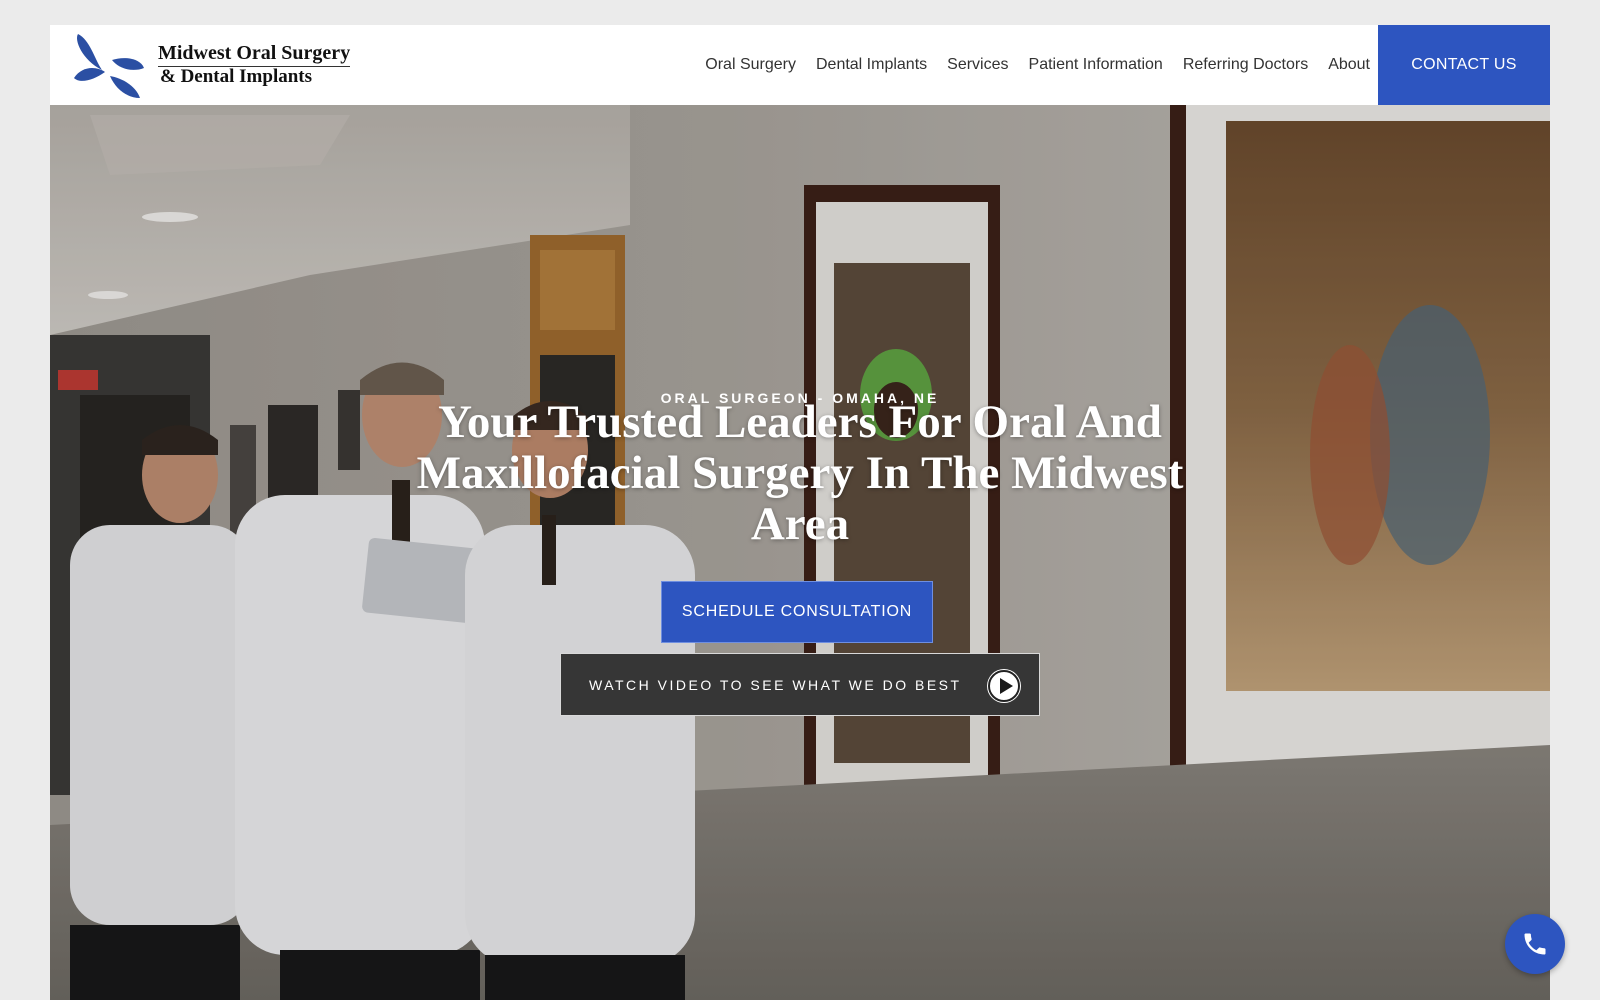 This screenshot has height=1000, width=1600. I want to click on nav-item-about: About, so click(1349, 65).